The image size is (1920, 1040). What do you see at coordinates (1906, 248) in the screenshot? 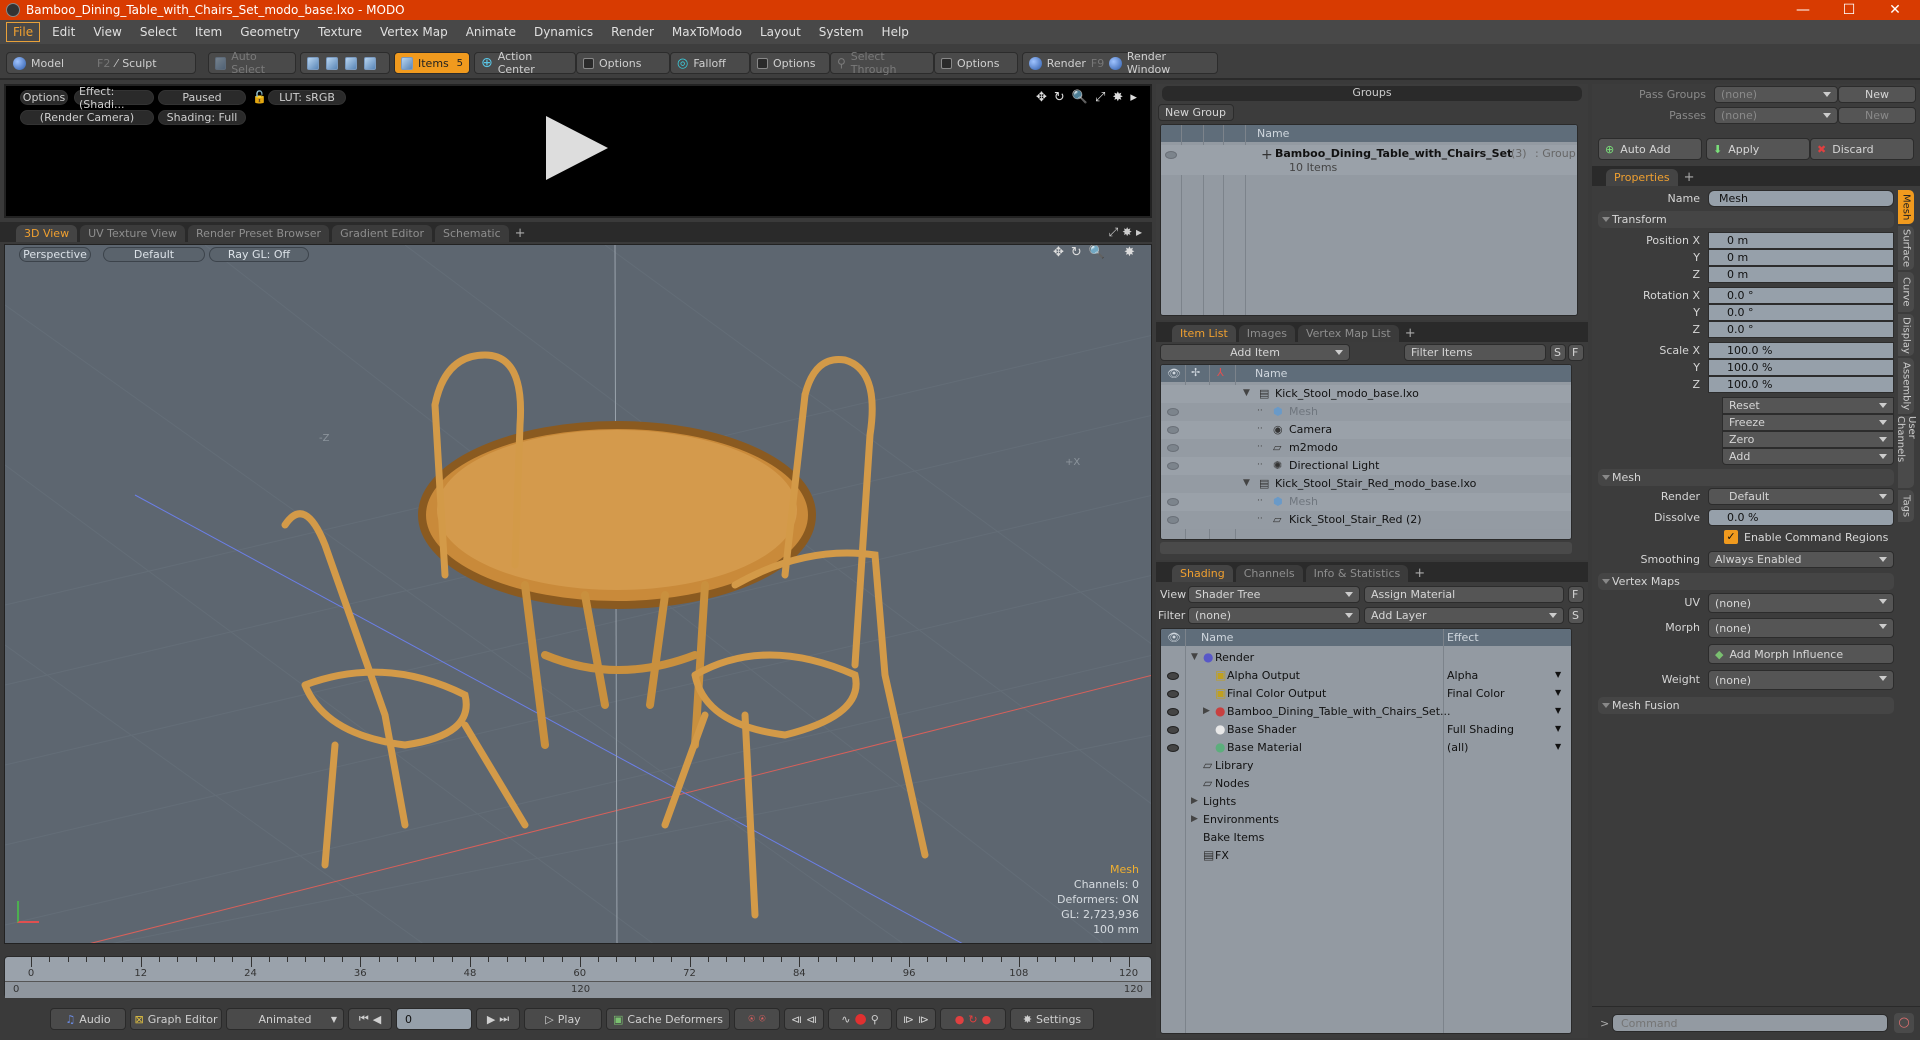
I see `side-tab-surface: Surface` at bounding box center [1906, 248].